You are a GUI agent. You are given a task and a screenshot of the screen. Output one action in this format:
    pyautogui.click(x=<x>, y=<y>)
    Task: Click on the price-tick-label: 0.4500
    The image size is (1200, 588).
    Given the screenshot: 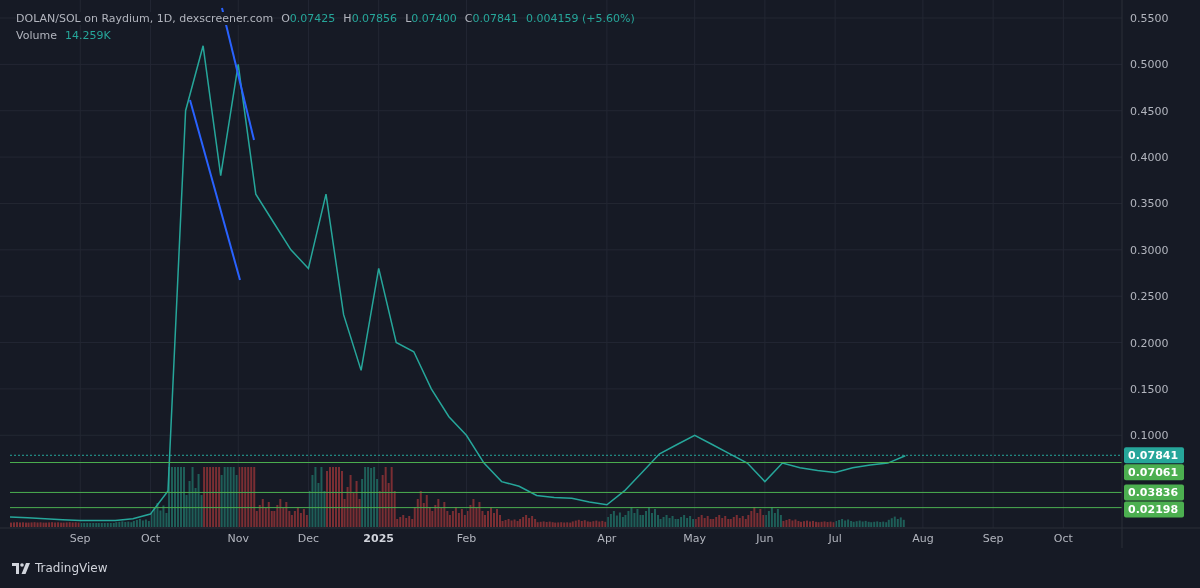 What is the action you would take?
    pyautogui.click(x=1149, y=111)
    